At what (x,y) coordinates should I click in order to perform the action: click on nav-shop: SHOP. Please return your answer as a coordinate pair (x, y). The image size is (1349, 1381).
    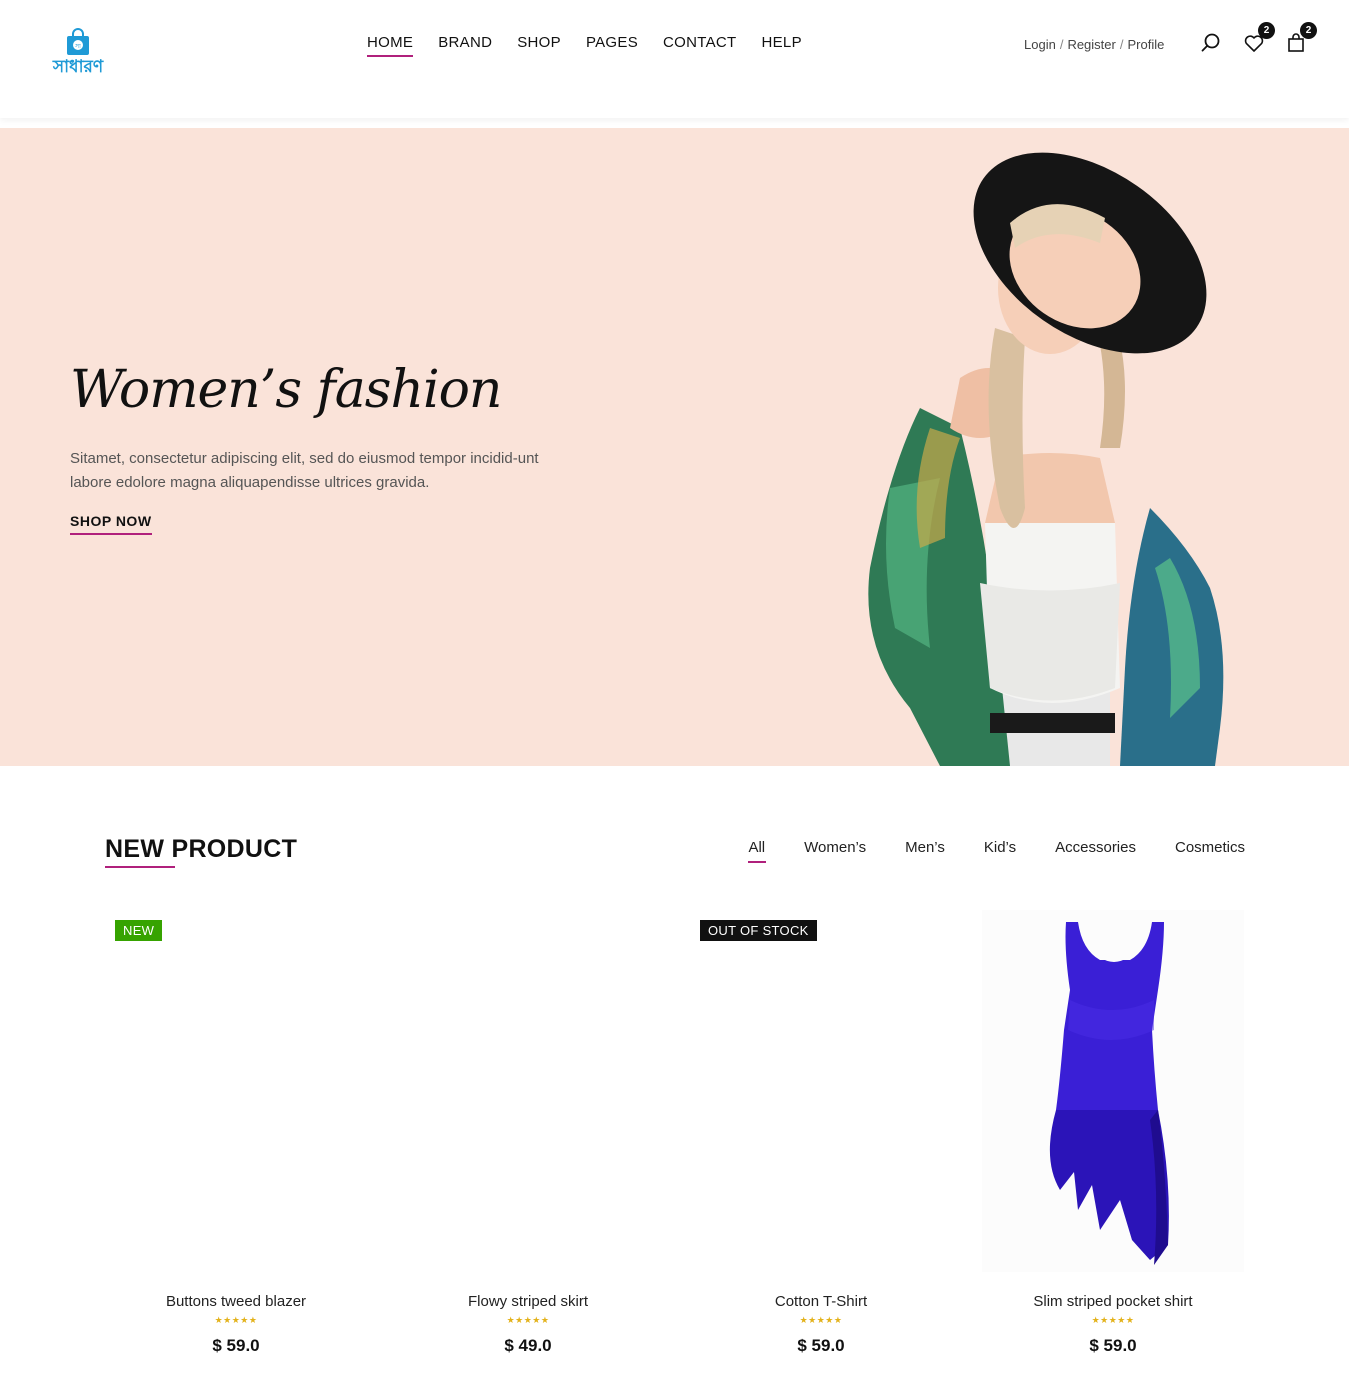
    Looking at the image, I should click on (539, 45).